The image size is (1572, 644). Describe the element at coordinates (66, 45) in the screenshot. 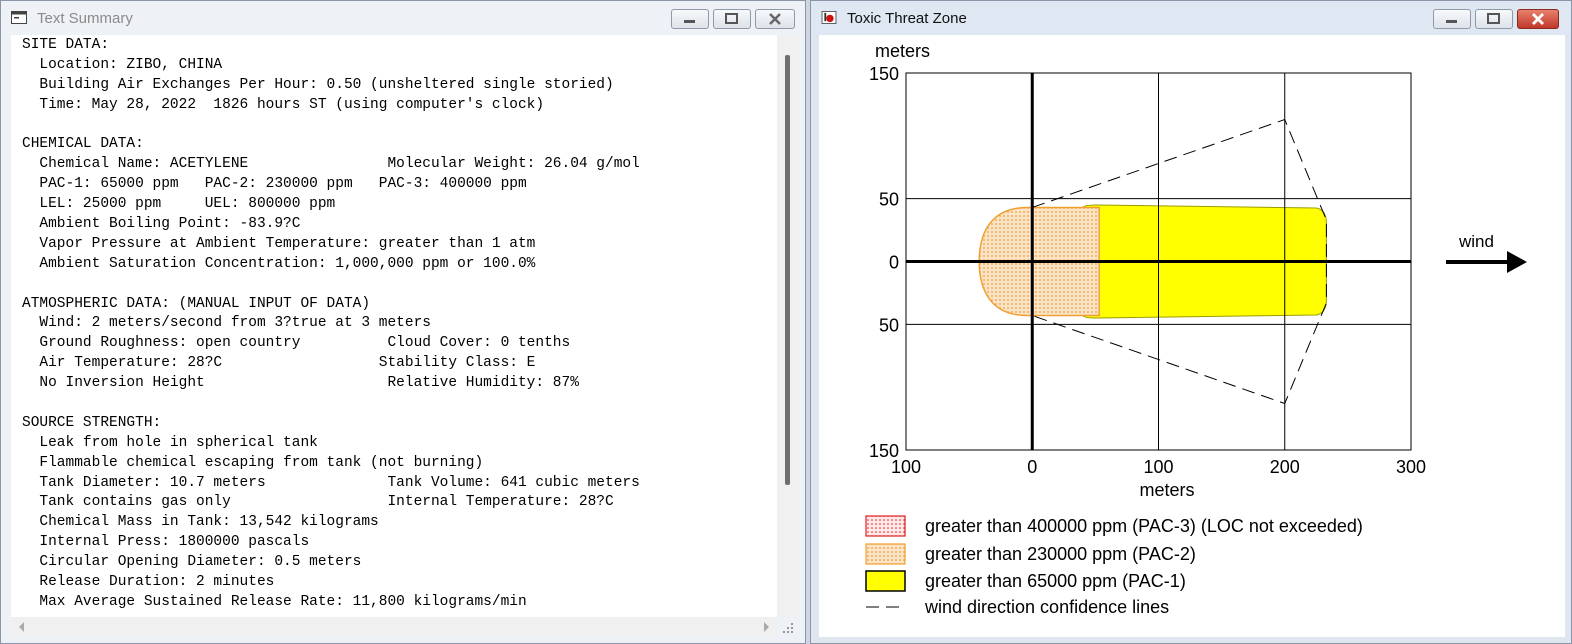

I see `summary-line: SITE DATA:` at that location.